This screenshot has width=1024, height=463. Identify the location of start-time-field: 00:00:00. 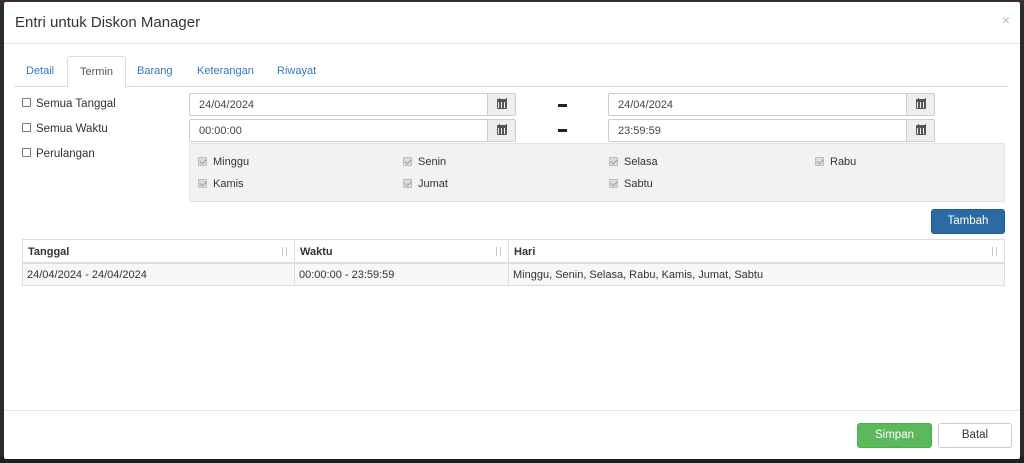
(352, 130).